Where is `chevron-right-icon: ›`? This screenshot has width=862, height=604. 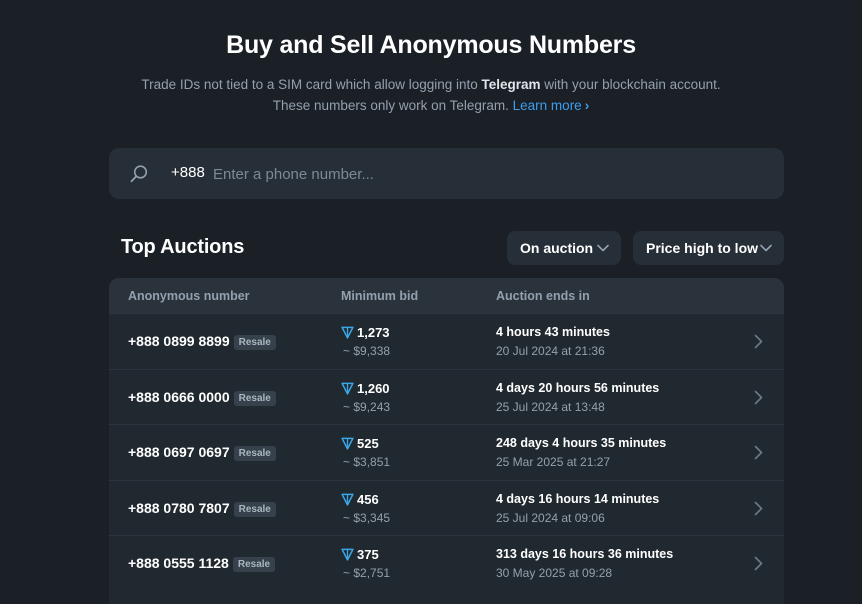 chevron-right-icon: › is located at coordinates (587, 105).